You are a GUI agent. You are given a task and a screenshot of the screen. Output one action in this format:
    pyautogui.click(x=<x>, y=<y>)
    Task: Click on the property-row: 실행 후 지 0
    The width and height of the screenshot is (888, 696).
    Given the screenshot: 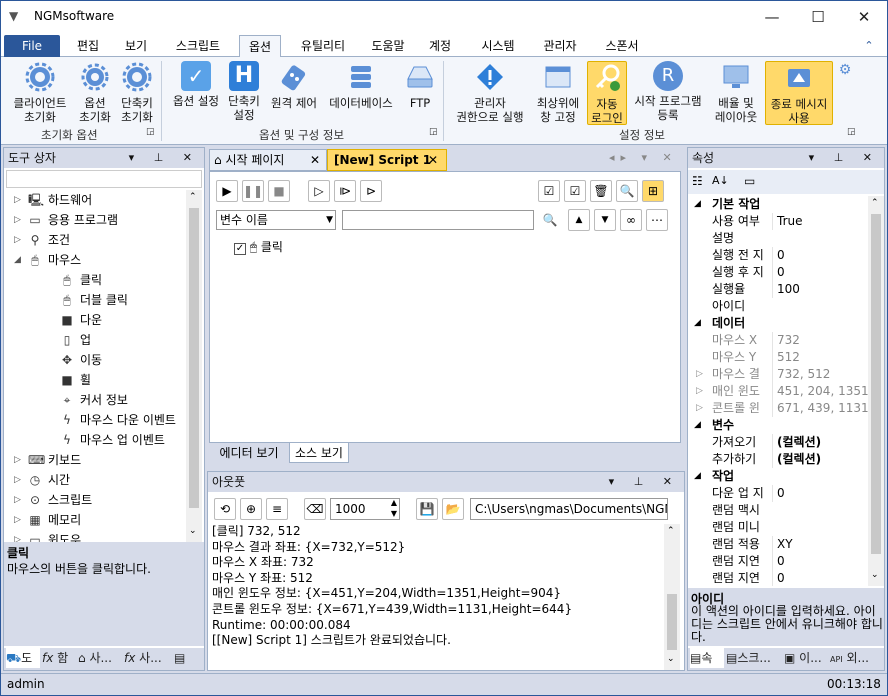 What is the action you would take?
    pyautogui.click(x=778, y=272)
    